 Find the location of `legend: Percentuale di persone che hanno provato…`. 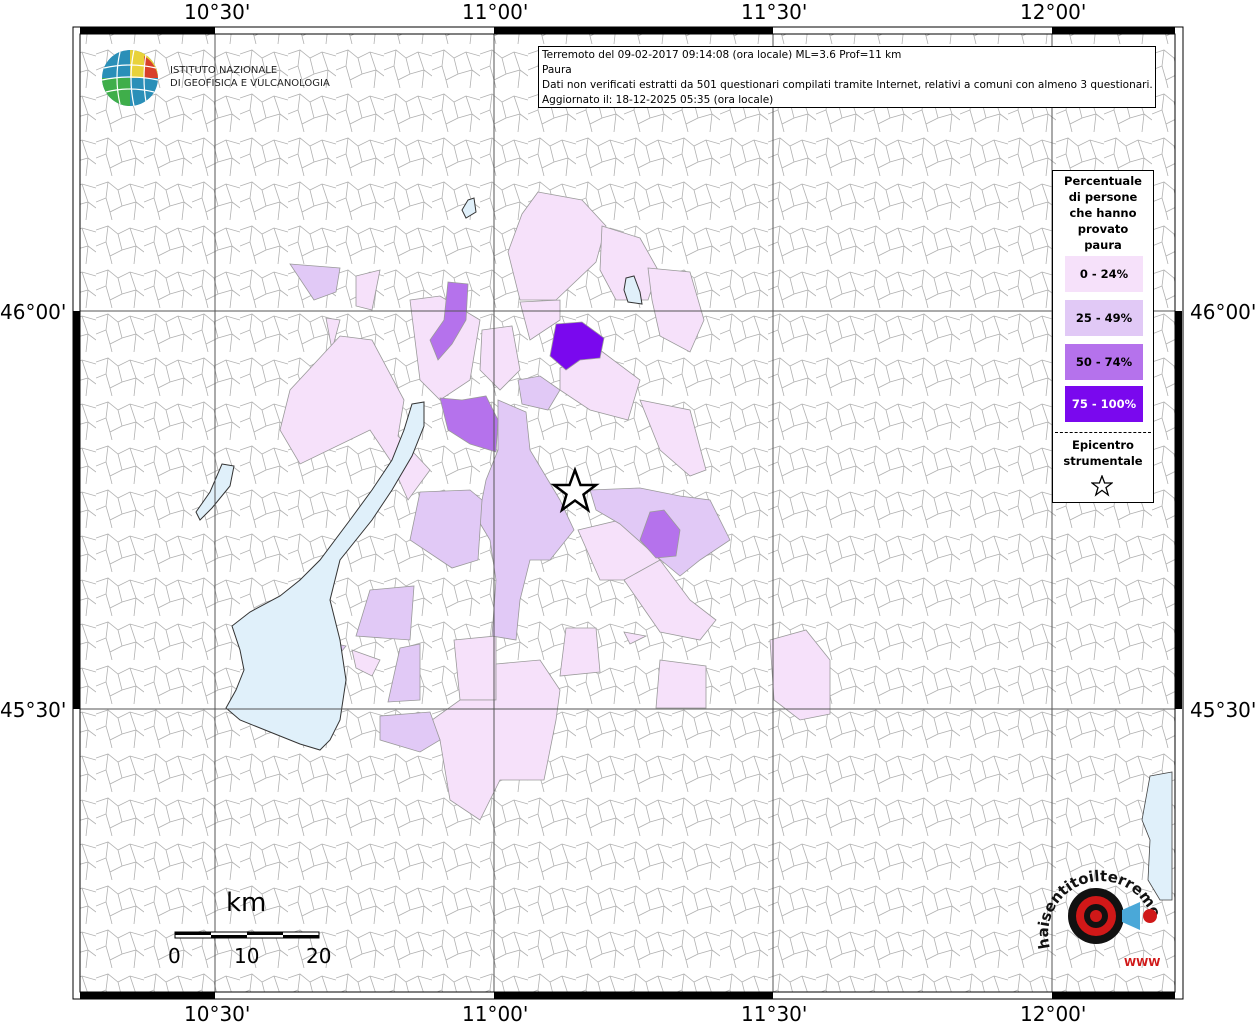

legend: Percentuale di persone che hanno provato… is located at coordinates (1103, 336).